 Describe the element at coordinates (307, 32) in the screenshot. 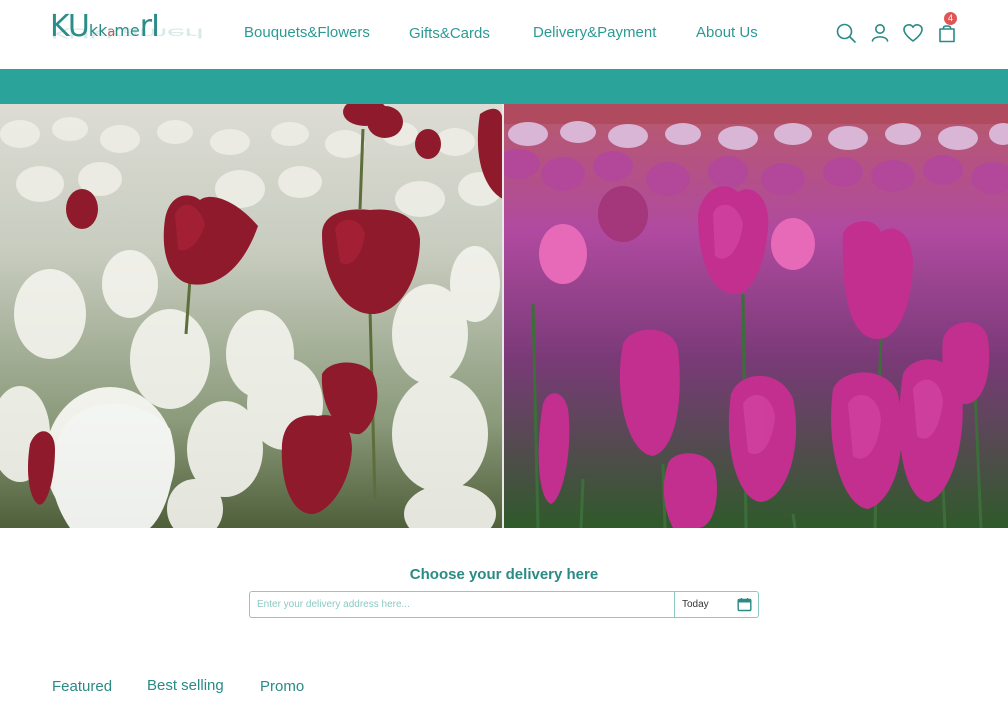

I see `nav-bouquets-flowers: Bouquets&Flowers` at that location.